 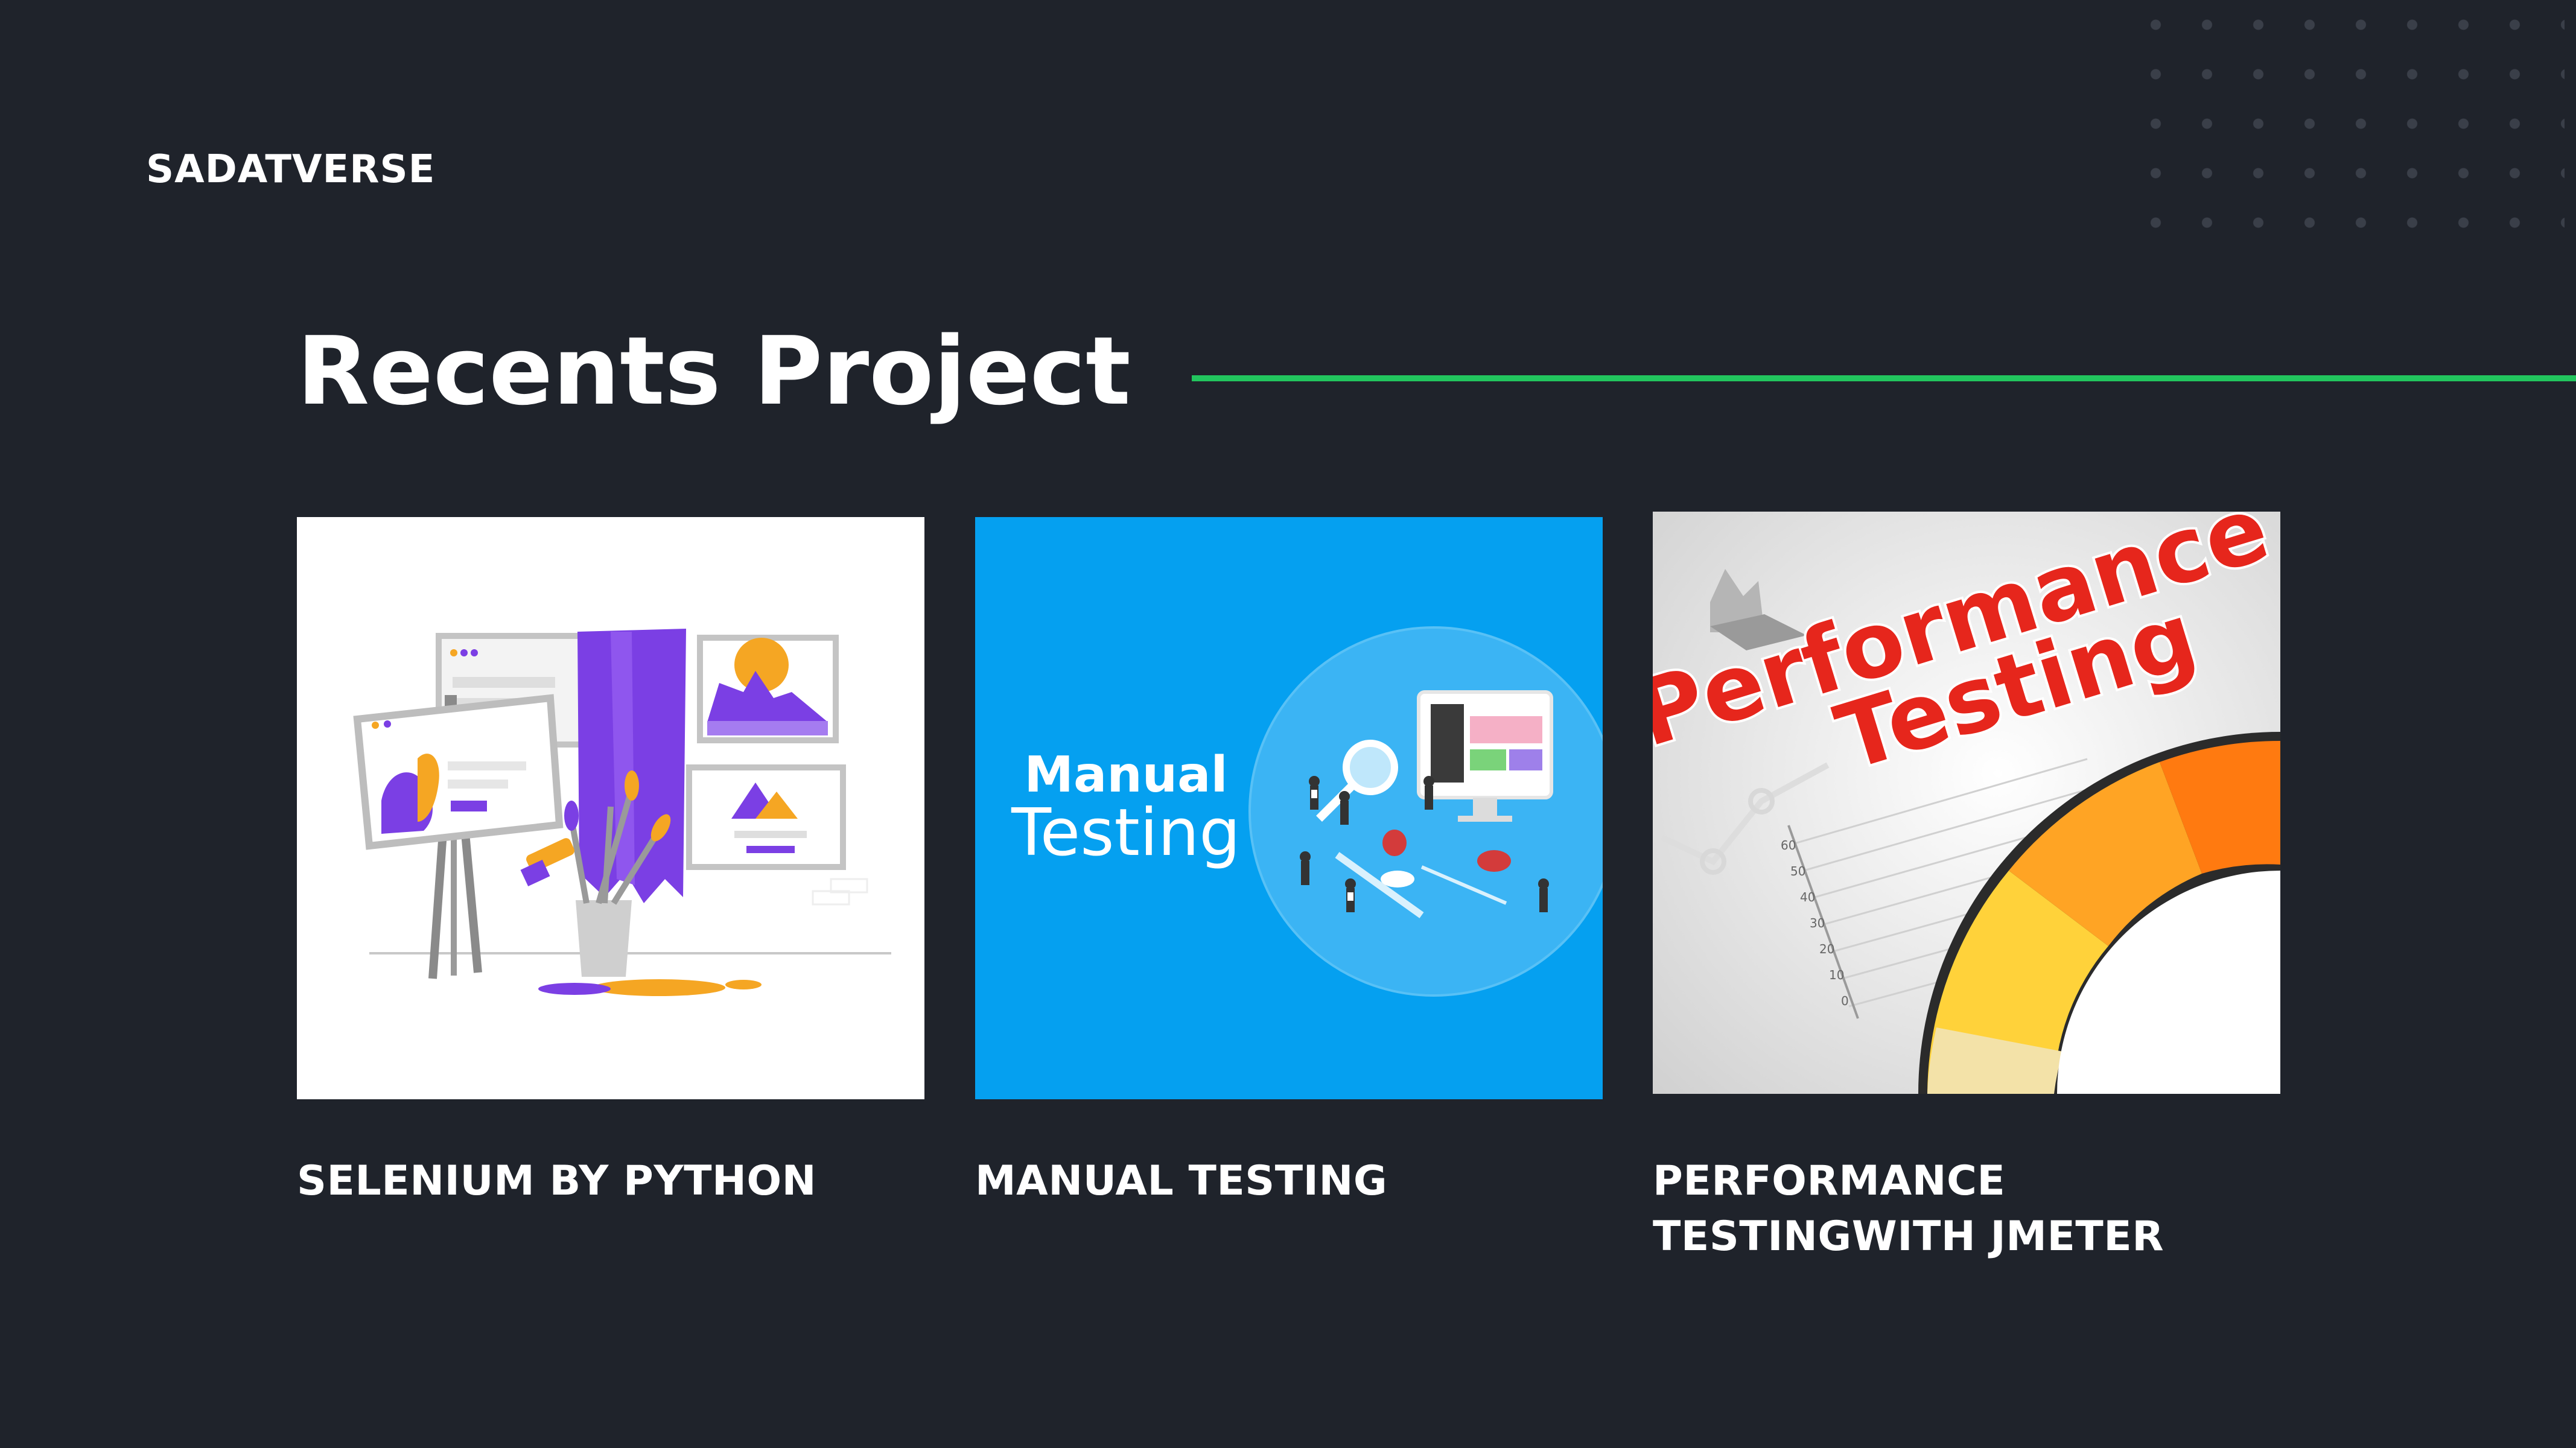 I want to click on project-card-manual-testing: Manual Testing MANUAL TESTING, so click(x=1289, y=863).